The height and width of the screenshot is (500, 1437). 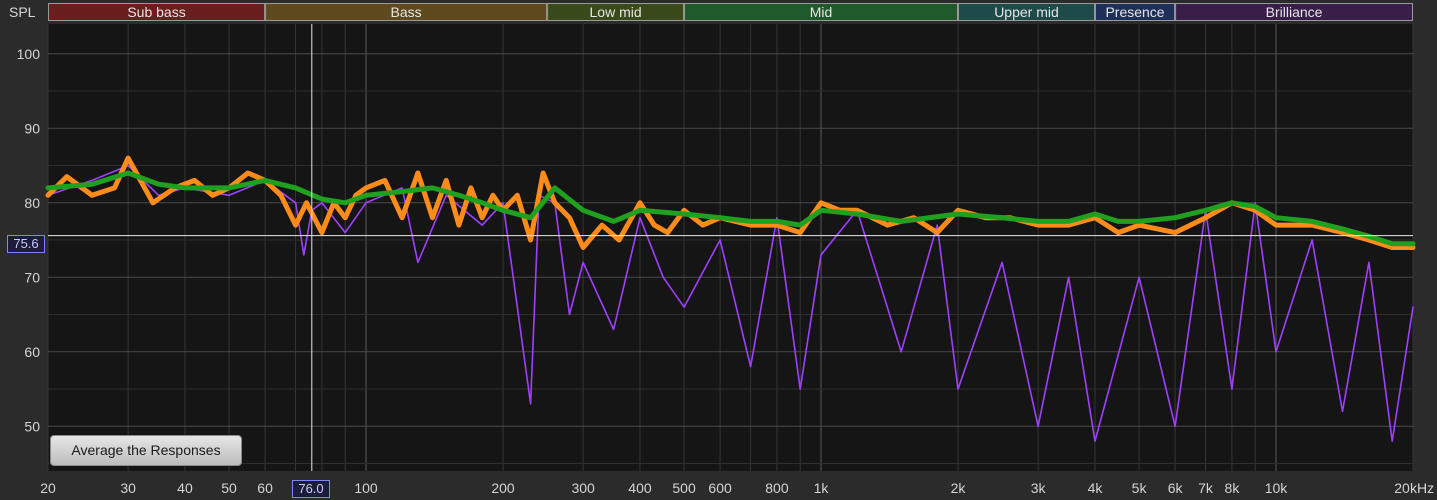 I want to click on x-tick-label: 4k, so click(x=1096, y=488).